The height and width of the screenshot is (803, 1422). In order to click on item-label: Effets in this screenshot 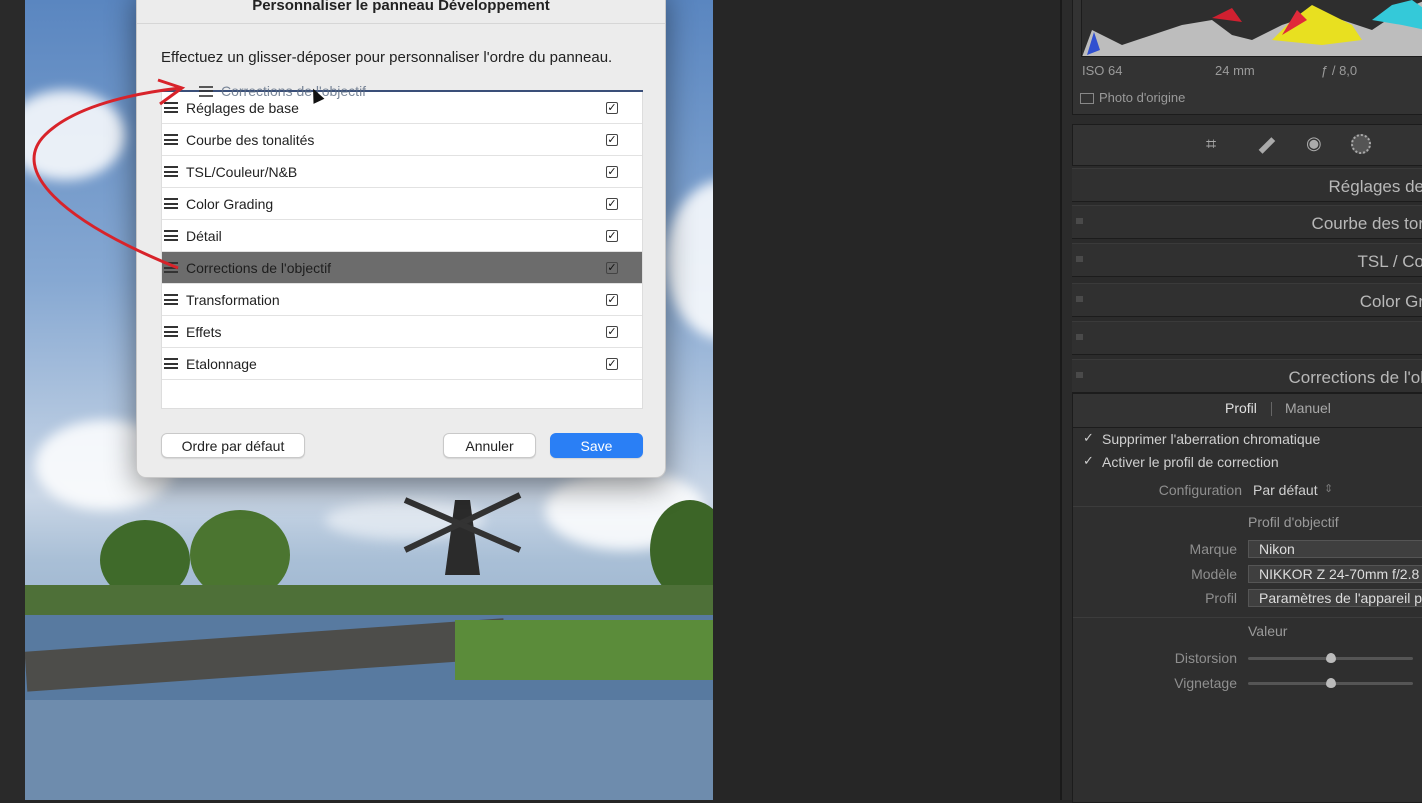, I will do `click(204, 331)`.